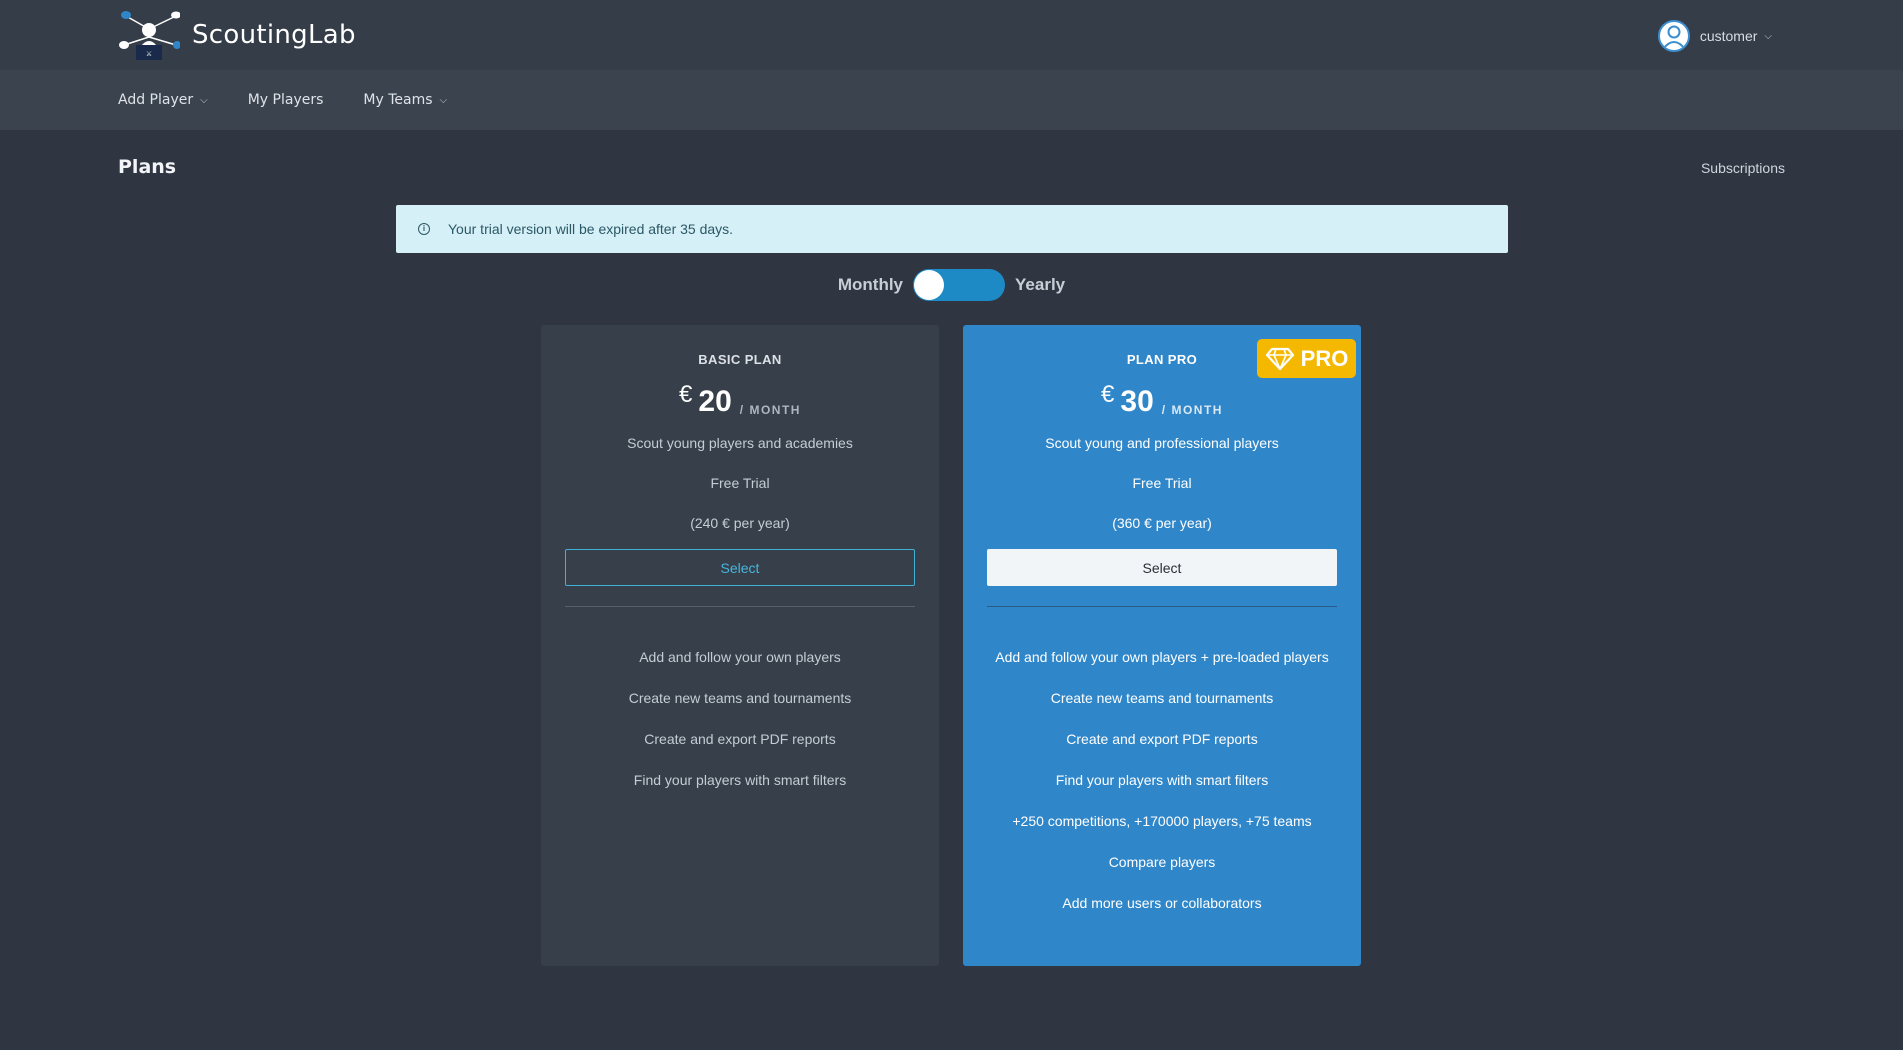 This screenshot has width=1903, height=1050. What do you see at coordinates (147, 167) in the screenshot?
I see `page-title: Plans` at bounding box center [147, 167].